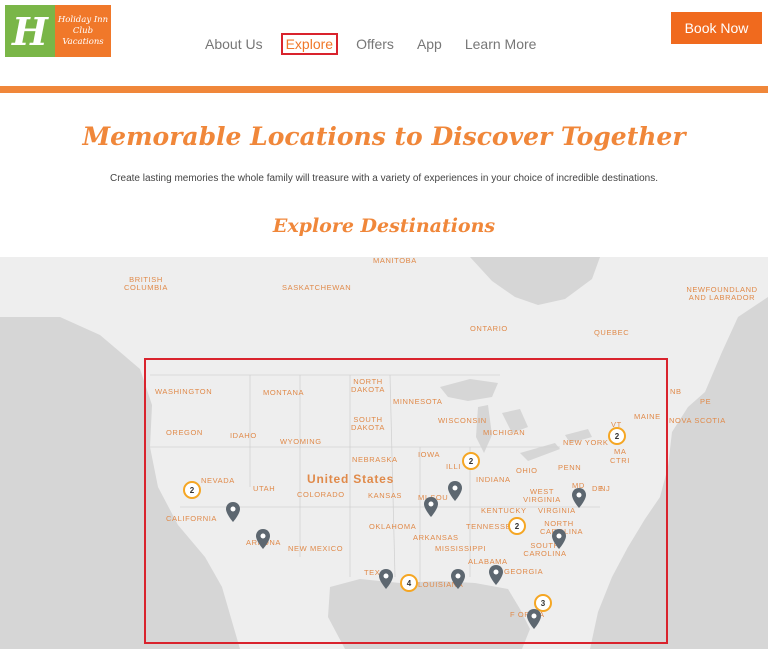 This screenshot has width=768, height=649. What do you see at coordinates (384, 136) in the screenshot?
I see `page-title: Memorable Locations to Discover Together` at bounding box center [384, 136].